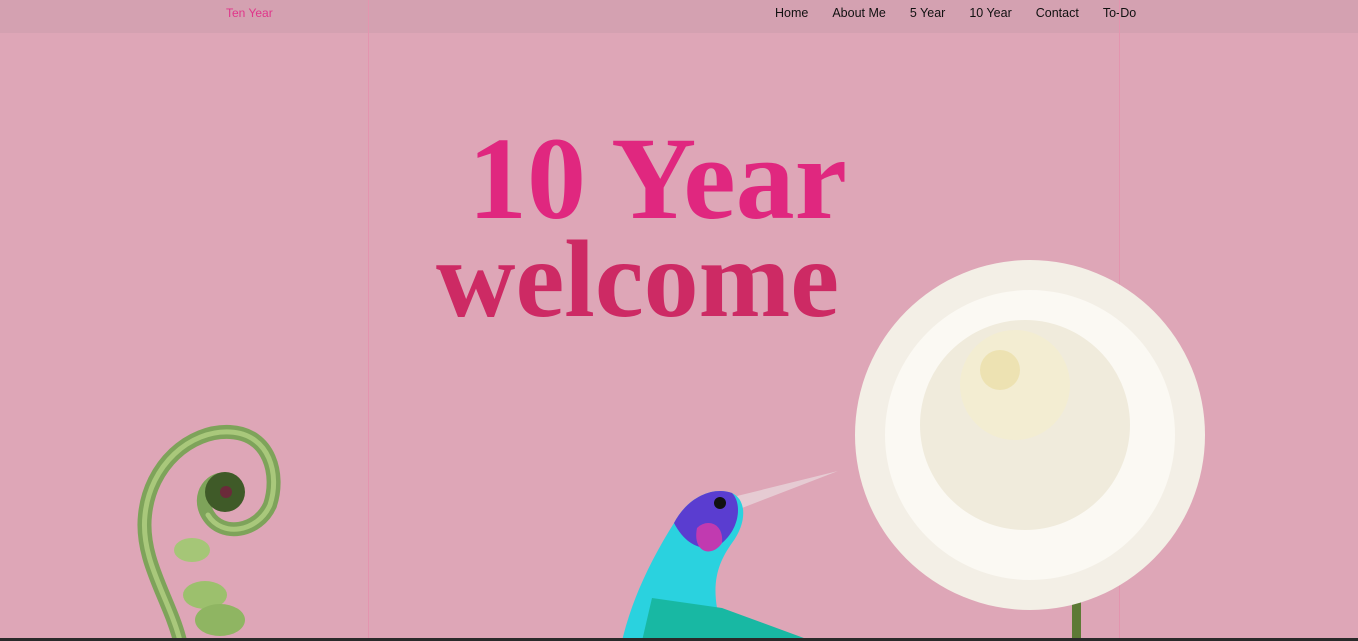 Image resolution: width=1358 pixels, height=641 pixels. Describe the element at coordinates (927, 13) in the screenshot. I see `nav-link-5-year: 5 Year` at that location.